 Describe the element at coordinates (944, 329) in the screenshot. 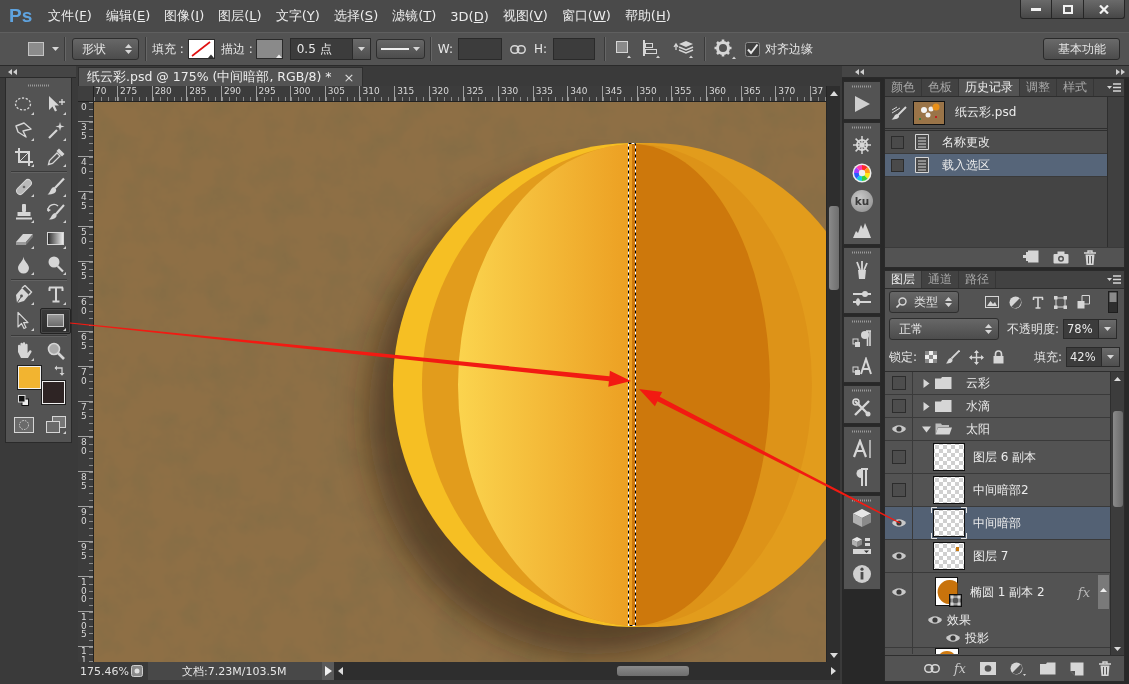

I see `blend-mode-dropdown: 正常` at that location.